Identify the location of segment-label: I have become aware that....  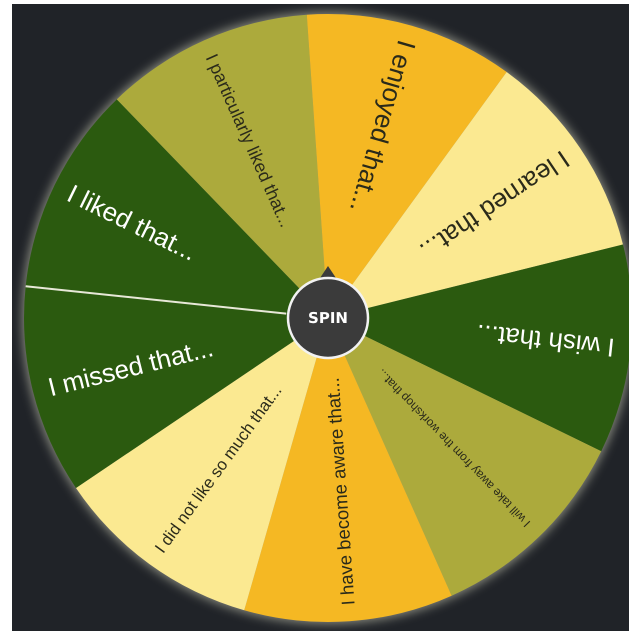
(340, 491).